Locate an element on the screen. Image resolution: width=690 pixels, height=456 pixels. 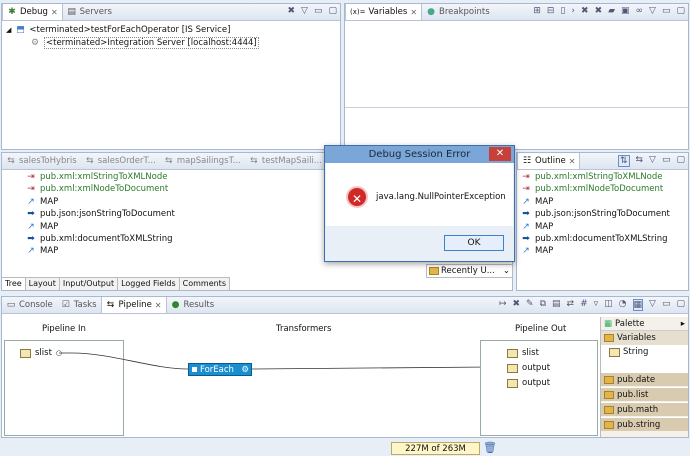
open-icon: ▰ is located at coordinates (611, 11).